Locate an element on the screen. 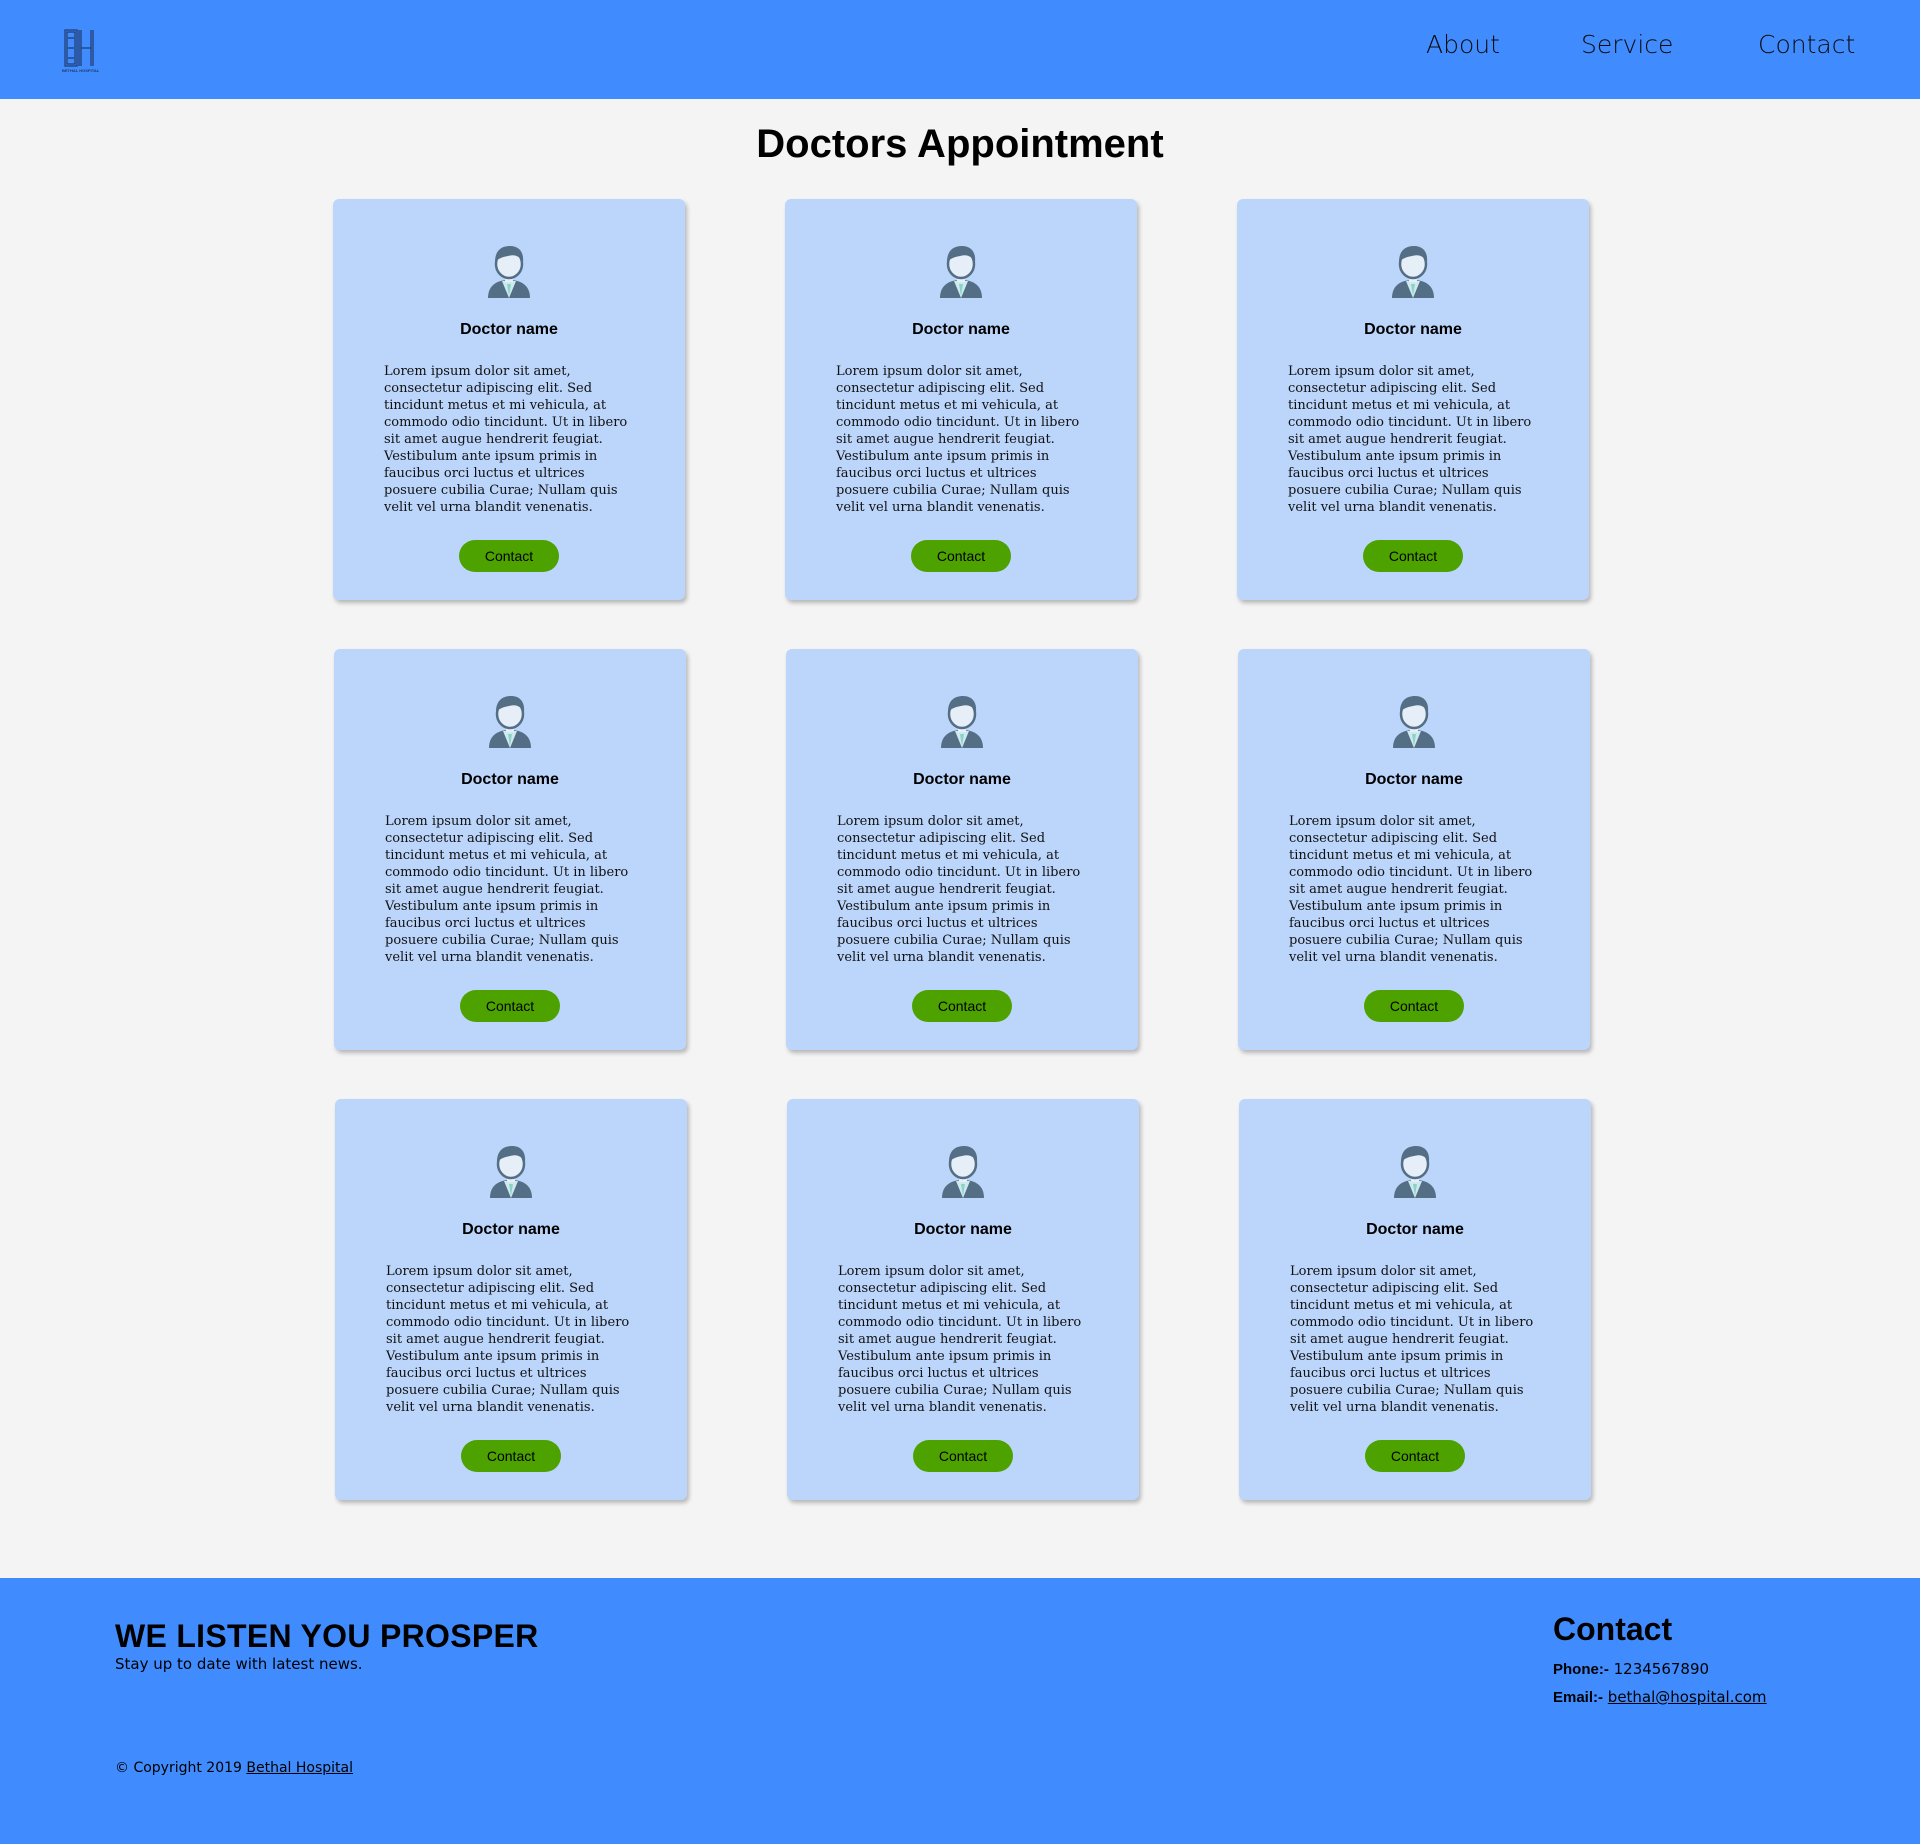 This screenshot has height=1844, width=1920. phone-label: Phone:- is located at coordinates (1581, 1669).